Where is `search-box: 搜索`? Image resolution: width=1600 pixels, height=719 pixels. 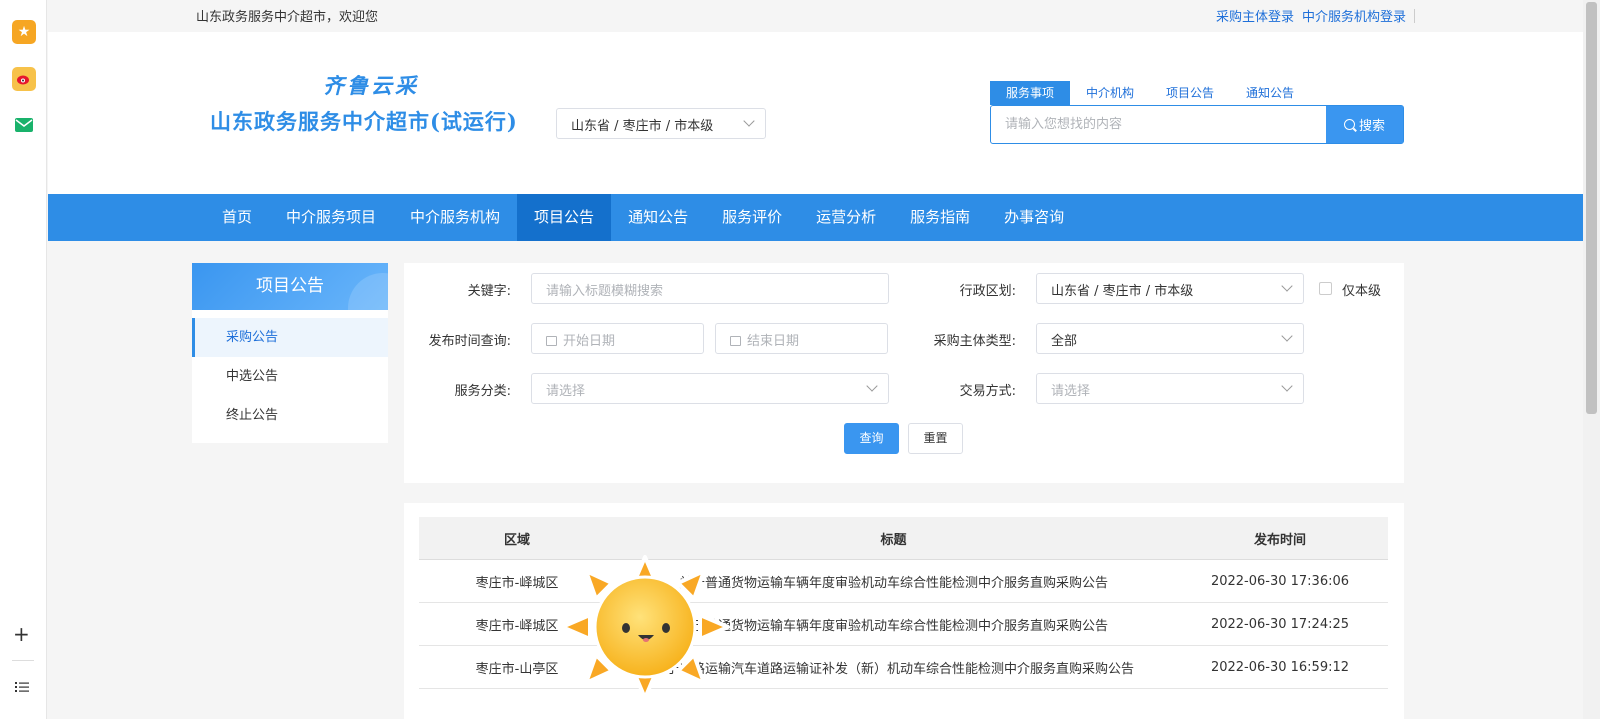 search-box: 搜索 is located at coordinates (1197, 124).